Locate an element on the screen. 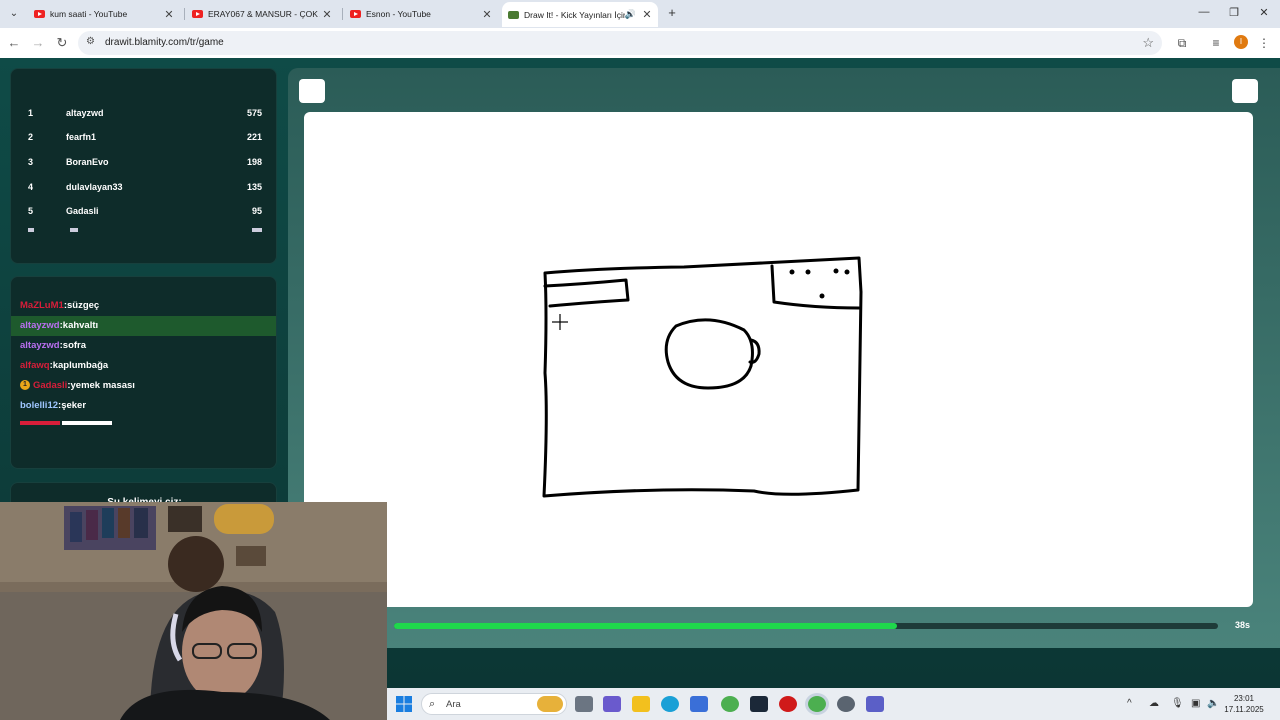 The height and width of the screenshot is (720, 1280). rank: 1 is located at coordinates (31, 113).